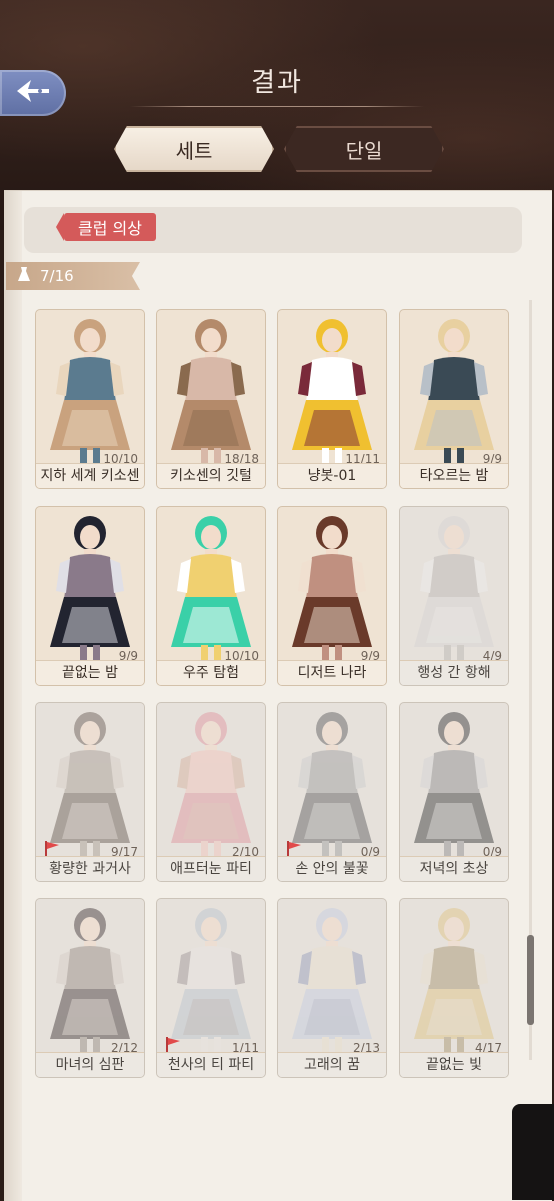 The height and width of the screenshot is (1201, 554). I want to click on outfit-name: 저녁의 초상, so click(454, 868).